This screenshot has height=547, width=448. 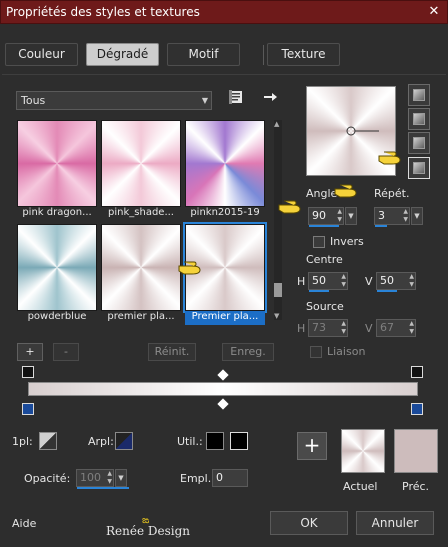 What do you see at coordinates (66, 352) in the screenshot?
I see `remove-gradient-button: -` at bounding box center [66, 352].